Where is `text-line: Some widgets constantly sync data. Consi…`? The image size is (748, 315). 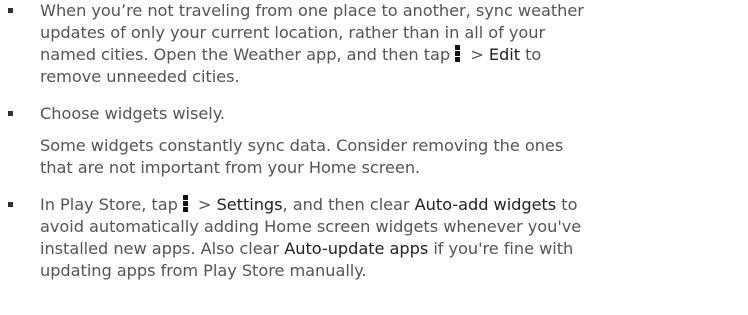 text-line: Some widgets constantly sync data. Consi… is located at coordinates (302, 145).